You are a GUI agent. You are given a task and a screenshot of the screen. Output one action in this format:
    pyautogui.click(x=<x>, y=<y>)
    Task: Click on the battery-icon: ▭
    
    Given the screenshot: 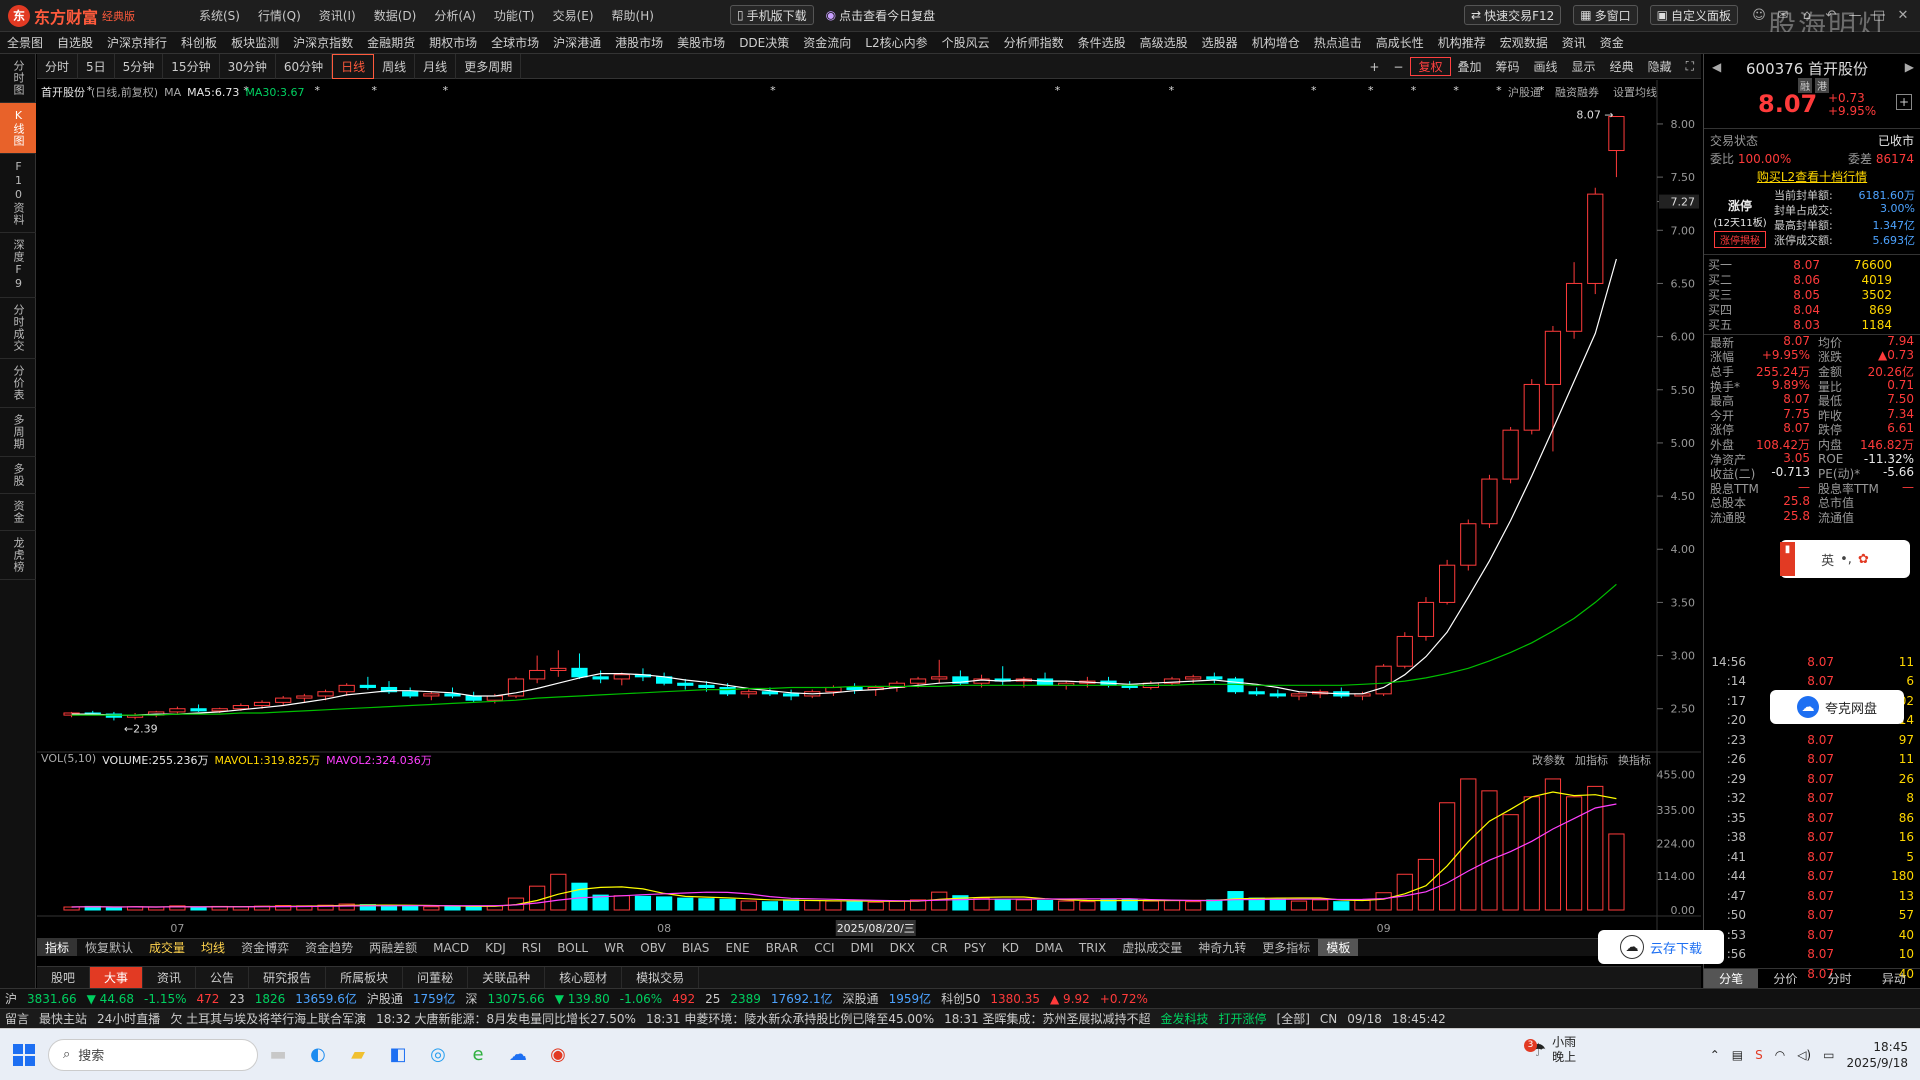 What is the action you would take?
    pyautogui.click(x=1828, y=1055)
    